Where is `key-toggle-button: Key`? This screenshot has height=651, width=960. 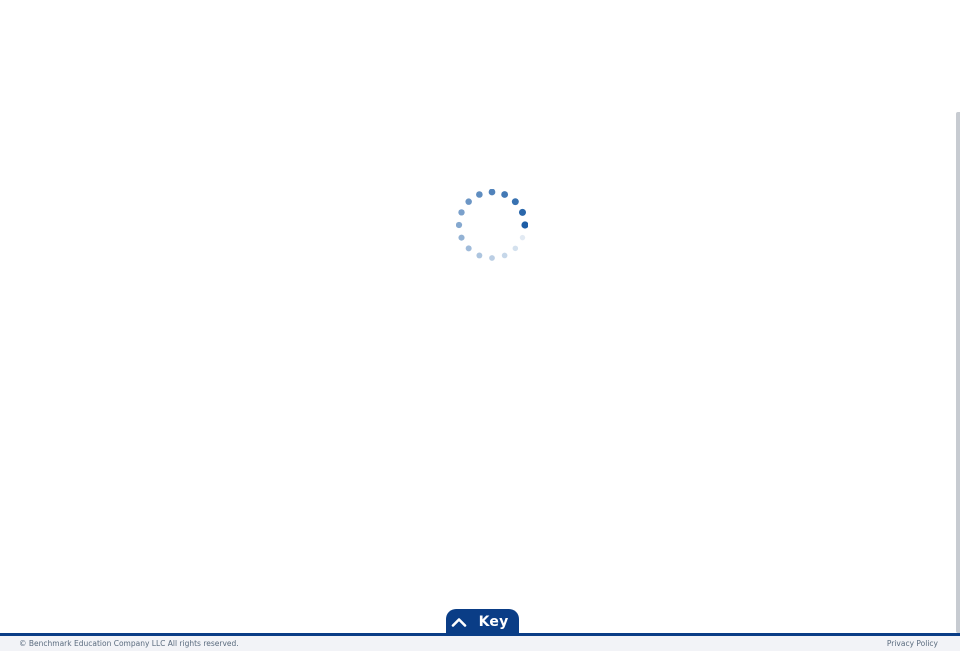
key-toggle-button: Key is located at coordinates (482, 621).